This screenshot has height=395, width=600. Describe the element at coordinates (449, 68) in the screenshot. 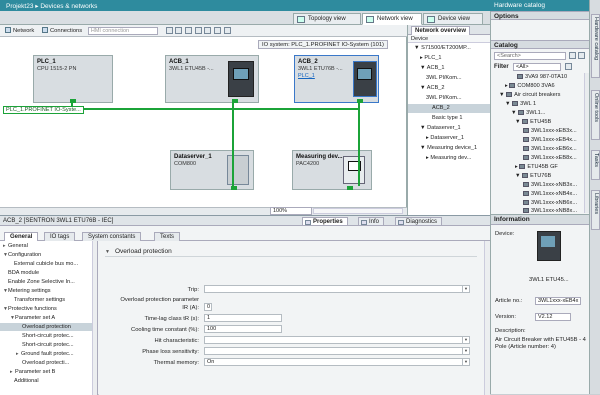

I see `overview-row: ▼ ACB_1` at that location.